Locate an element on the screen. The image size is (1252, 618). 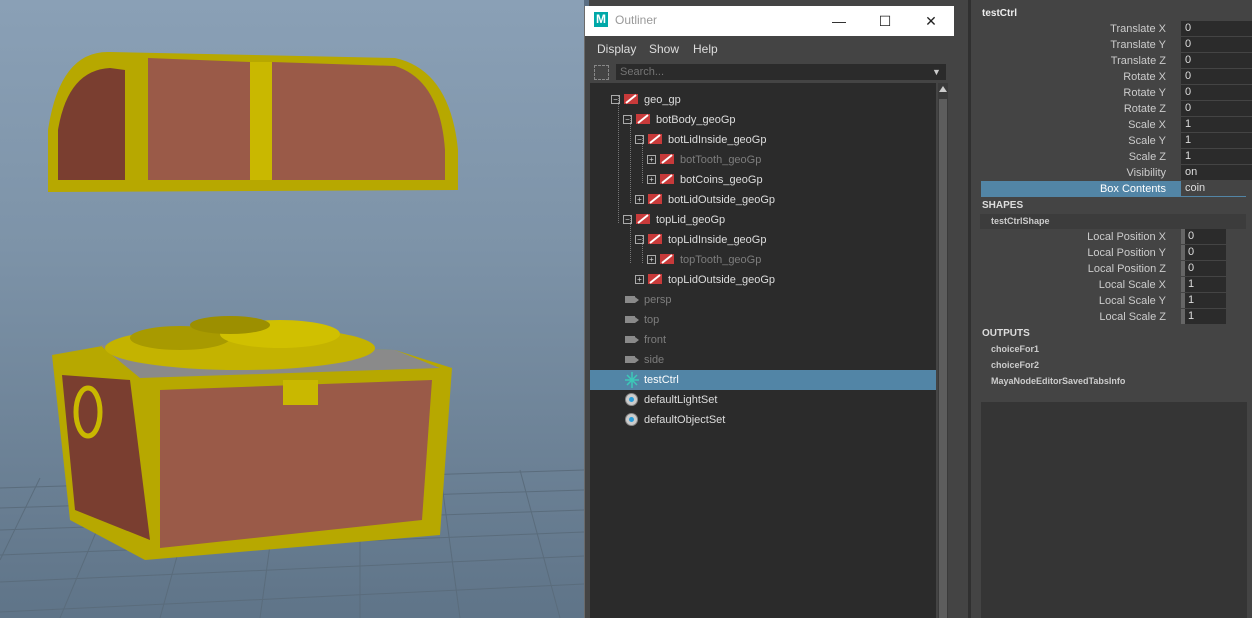
menu-display: Display is located at coordinates (616, 49).